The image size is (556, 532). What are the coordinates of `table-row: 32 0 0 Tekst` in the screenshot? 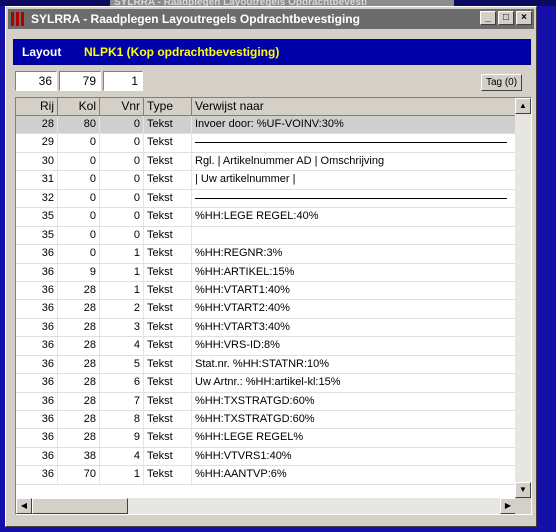 It's located at (266, 199).